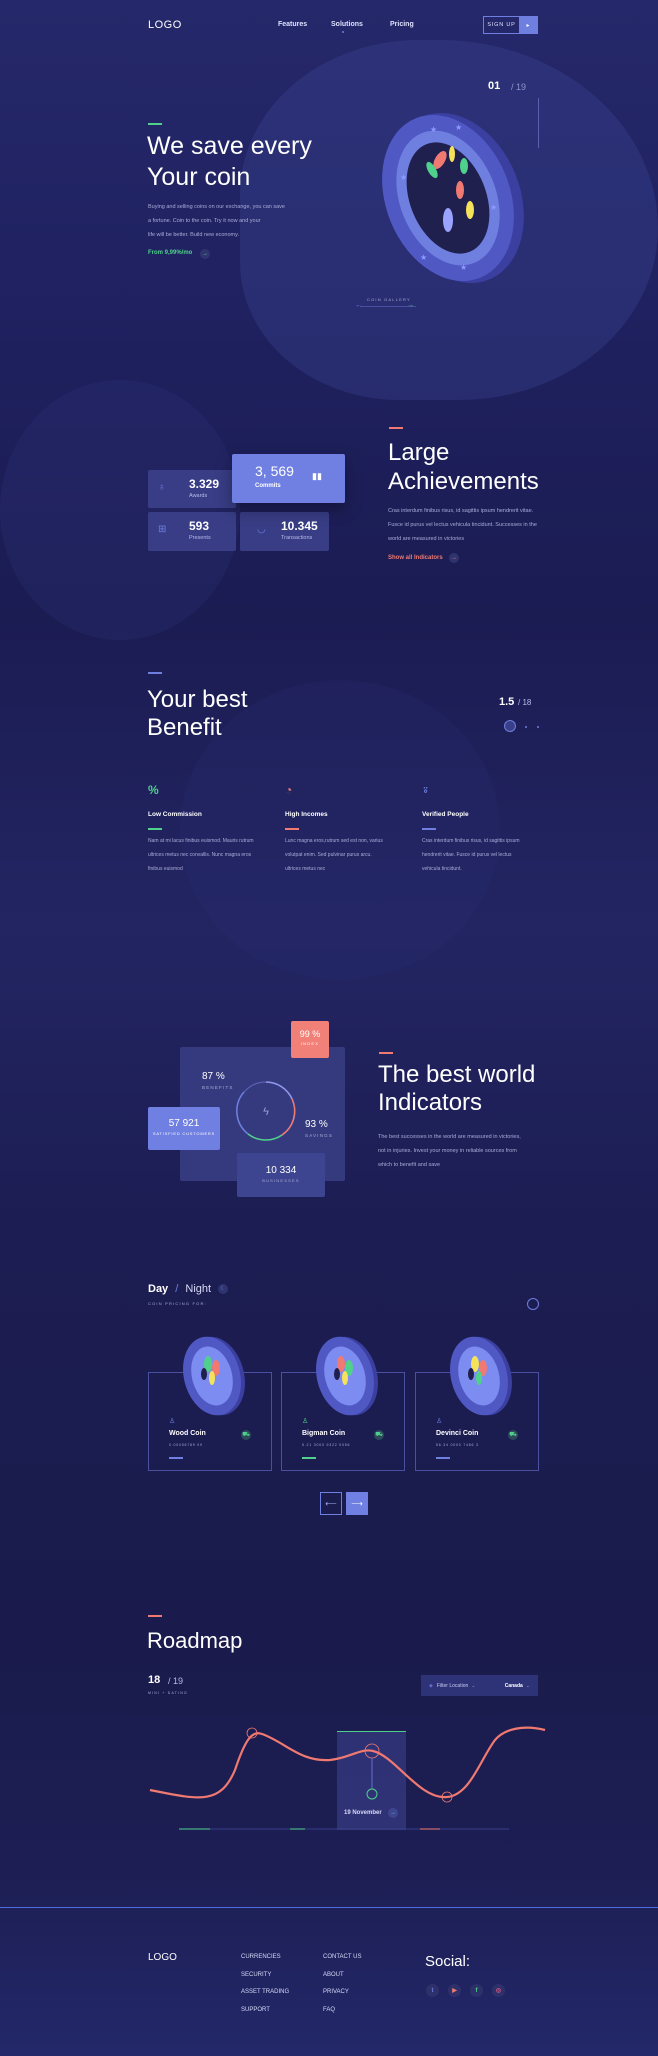  I want to click on footer-link: ASSET TRADING, so click(265, 1992).